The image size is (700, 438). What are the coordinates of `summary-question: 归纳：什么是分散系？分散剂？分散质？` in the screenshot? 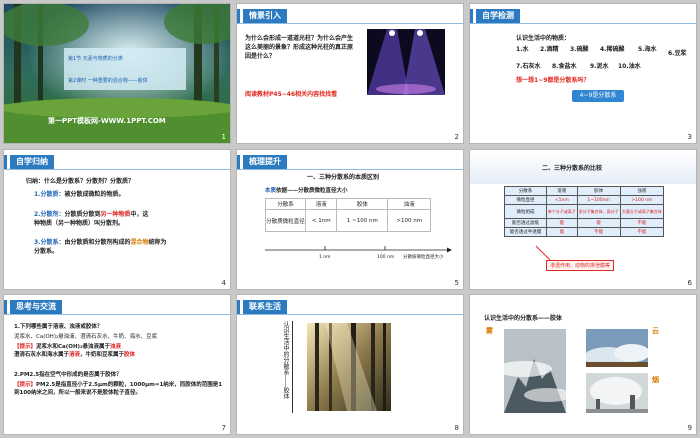 It's located at (80, 181).